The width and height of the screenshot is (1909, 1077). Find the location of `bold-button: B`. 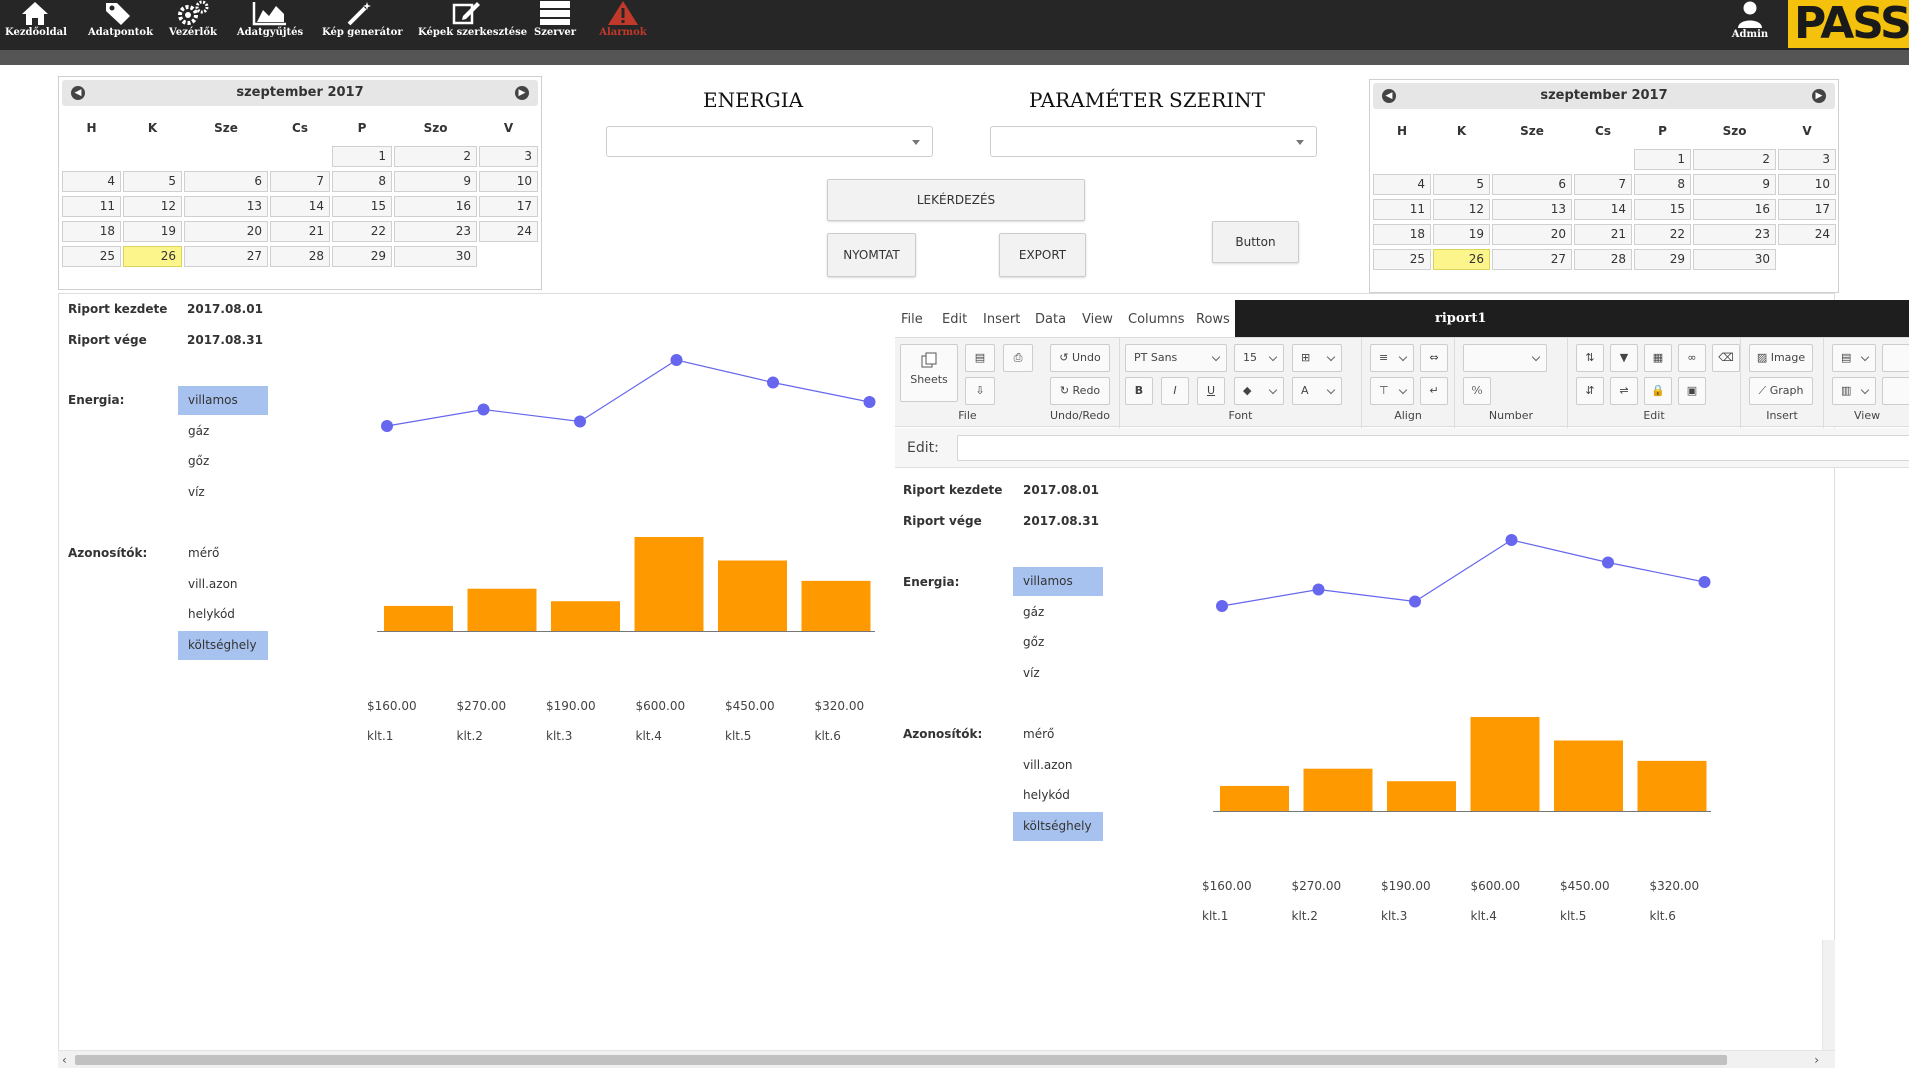

bold-button: B is located at coordinates (1139, 391).